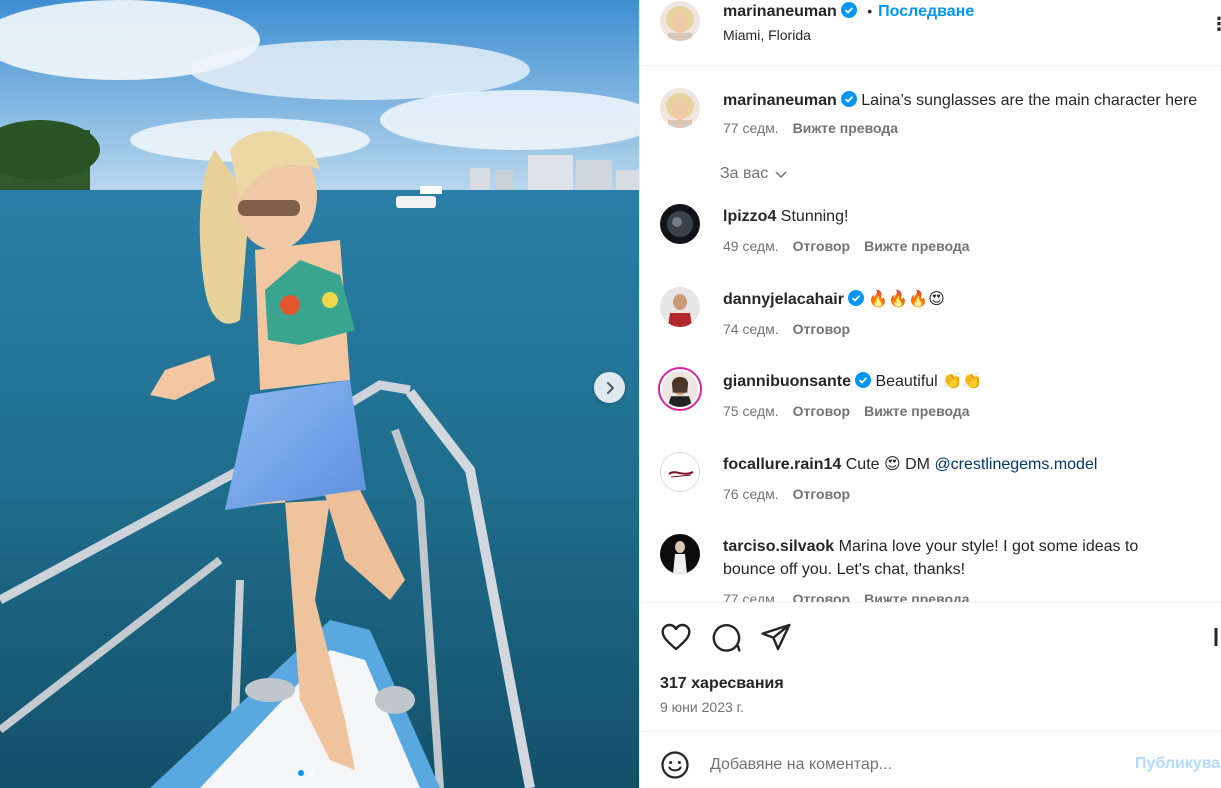 This screenshot has width=1221, height=788. I want to click on comment-time: 76 седм., so click(751, 494).